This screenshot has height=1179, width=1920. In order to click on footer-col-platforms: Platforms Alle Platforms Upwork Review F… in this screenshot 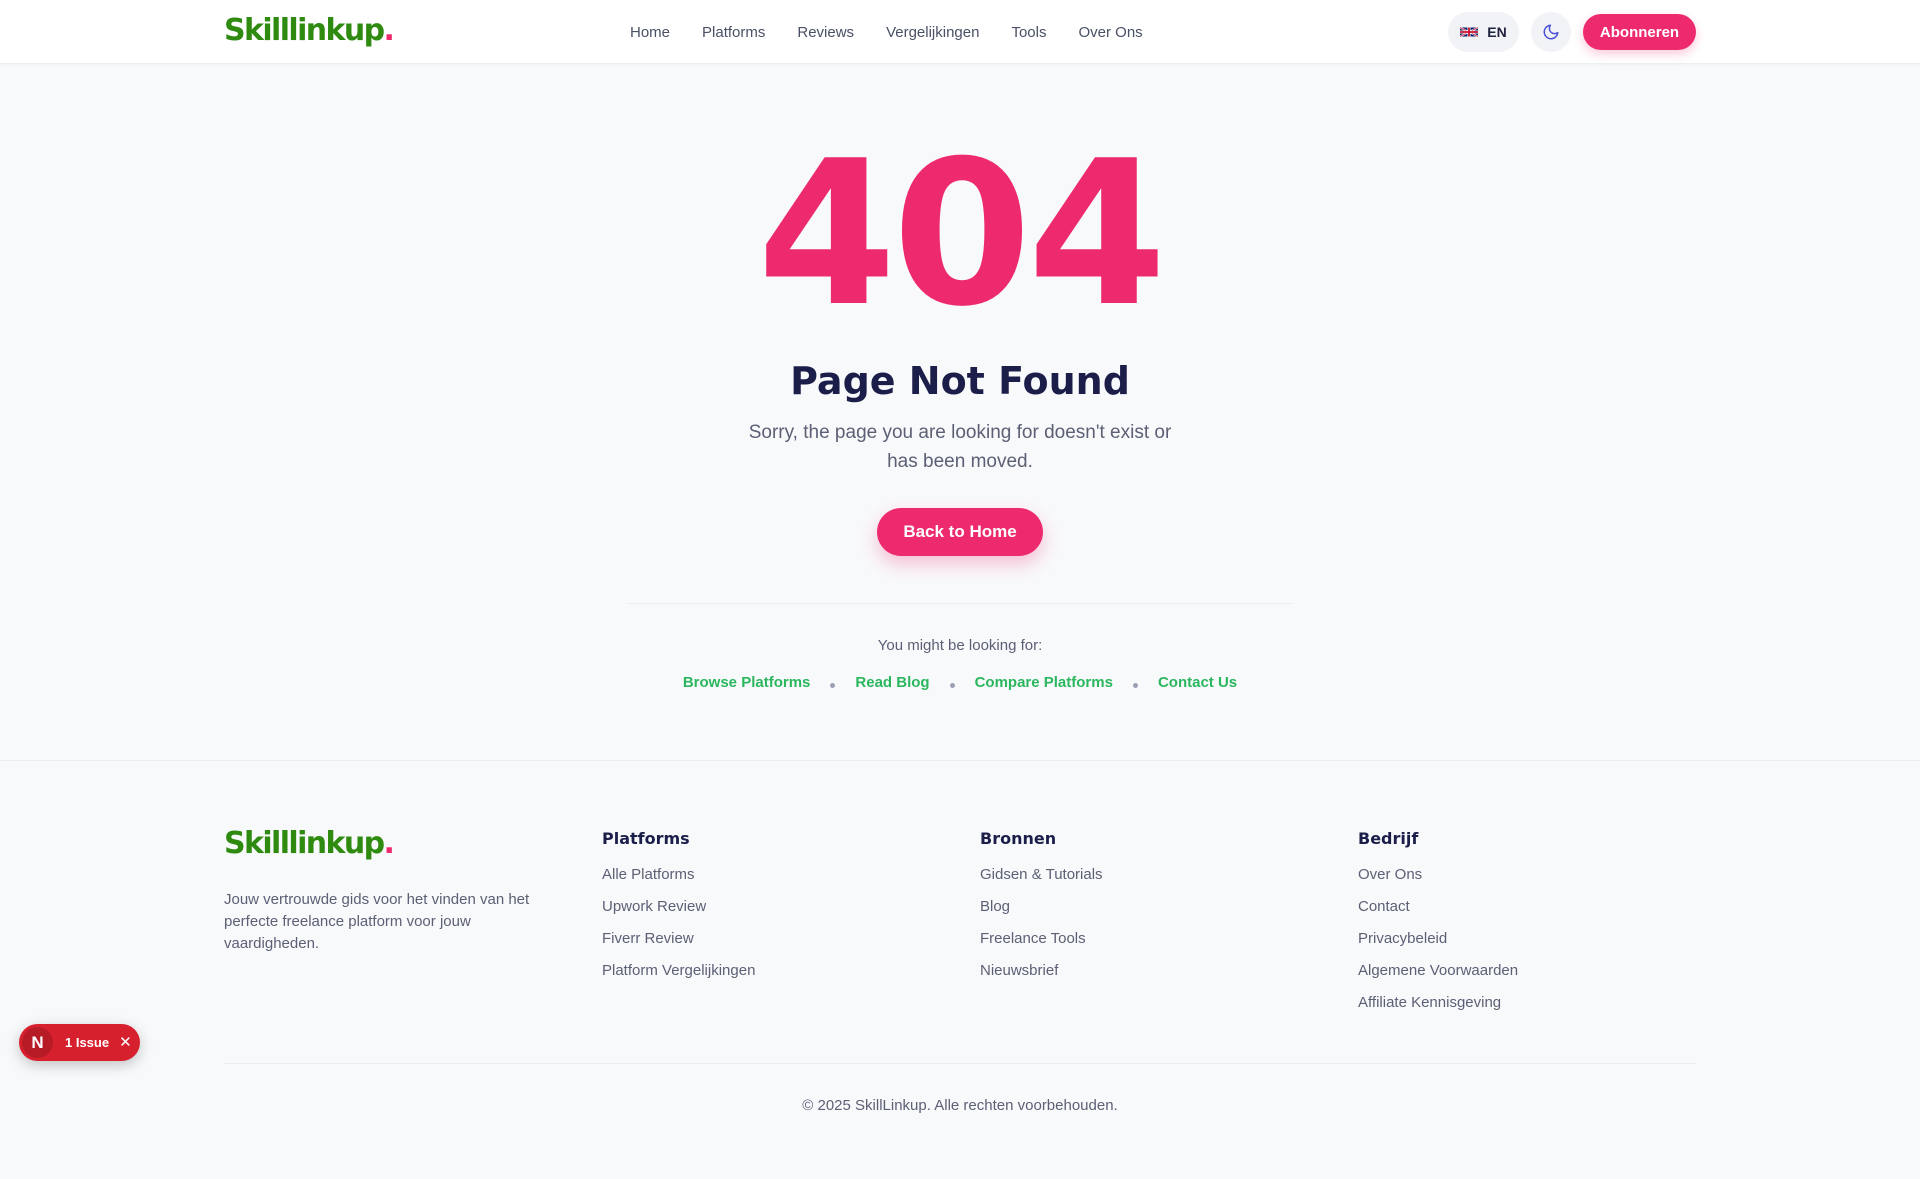, I will do `click(678, 908)`.